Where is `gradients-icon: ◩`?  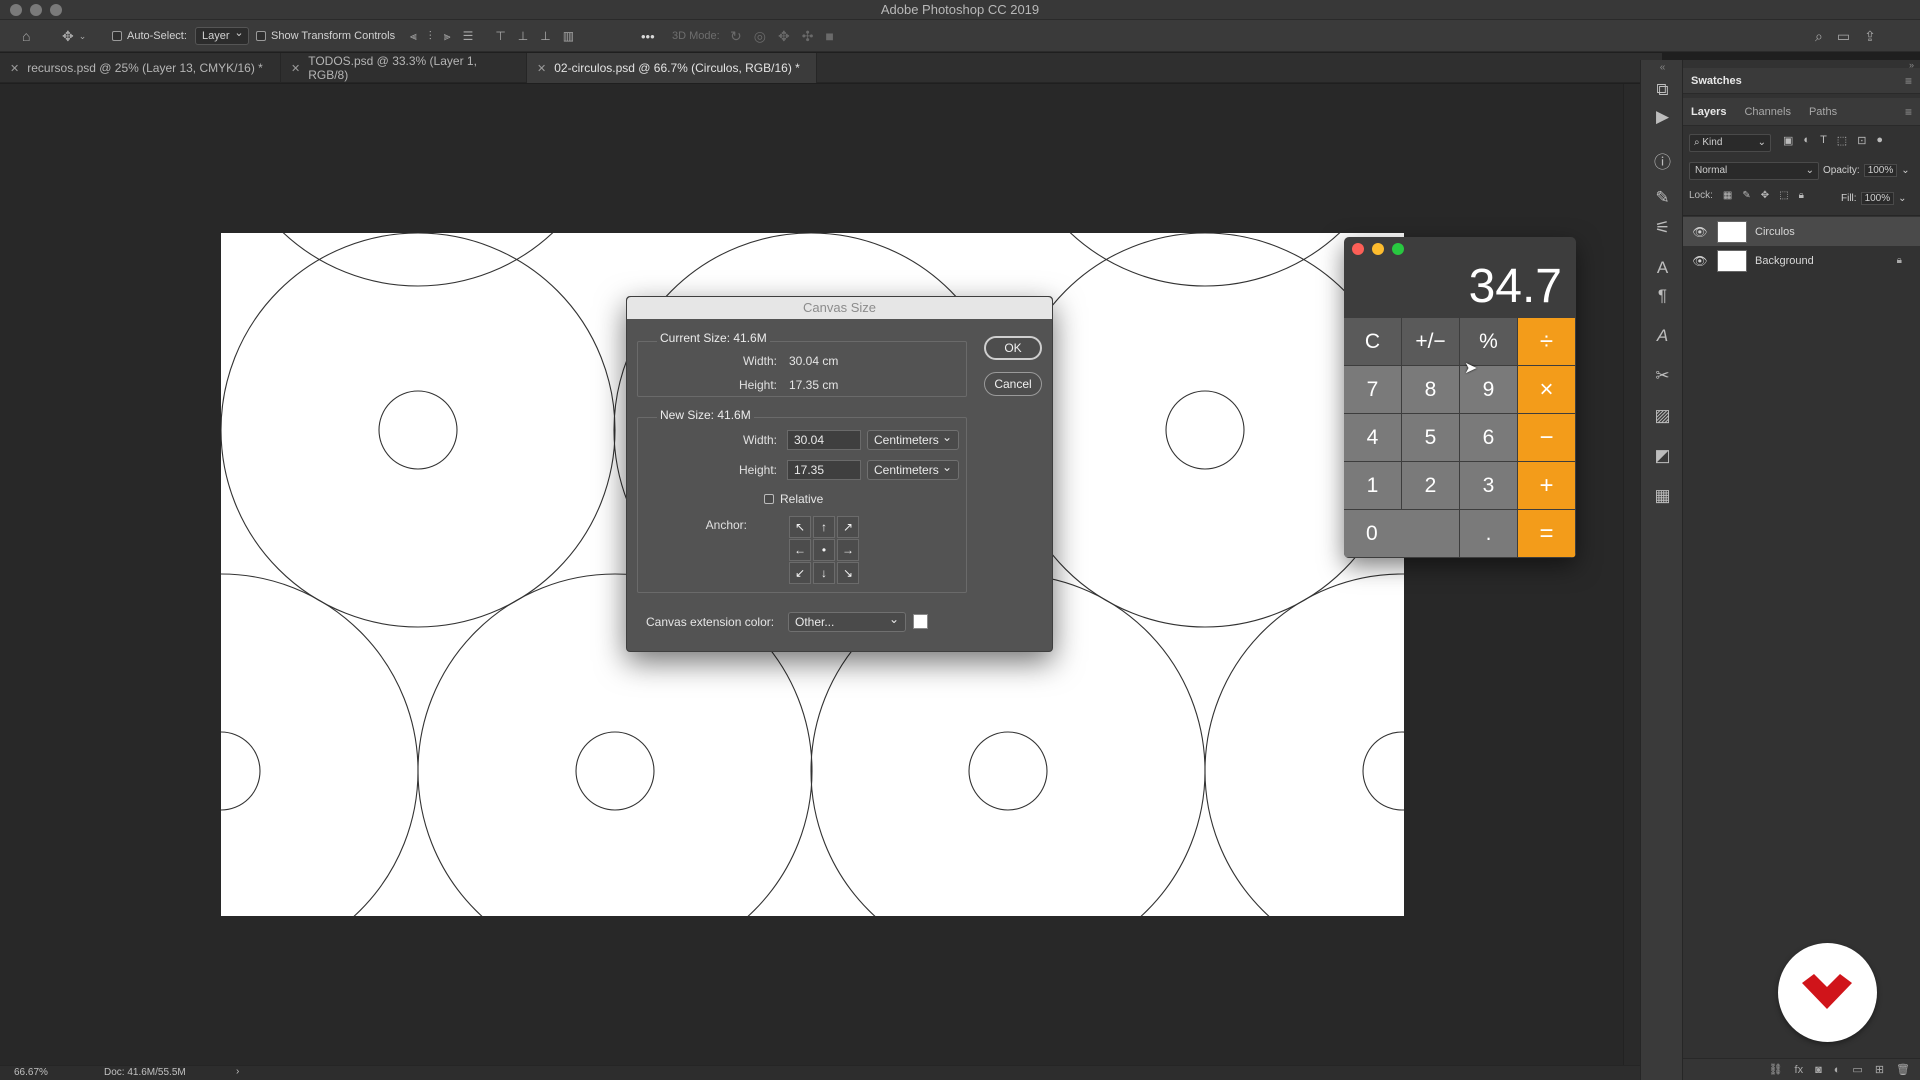
gradients-icon: ◩ is located at coordinates (1662, 456).